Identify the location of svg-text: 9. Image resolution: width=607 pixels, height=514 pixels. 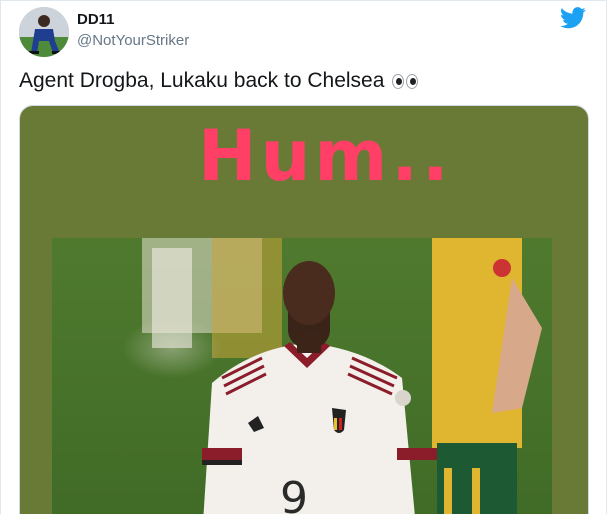
(294, 493).